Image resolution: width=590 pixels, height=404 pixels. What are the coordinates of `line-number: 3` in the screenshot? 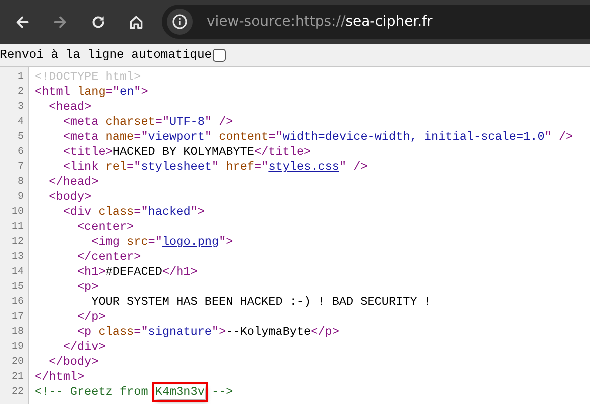 It's located at (14, 107).